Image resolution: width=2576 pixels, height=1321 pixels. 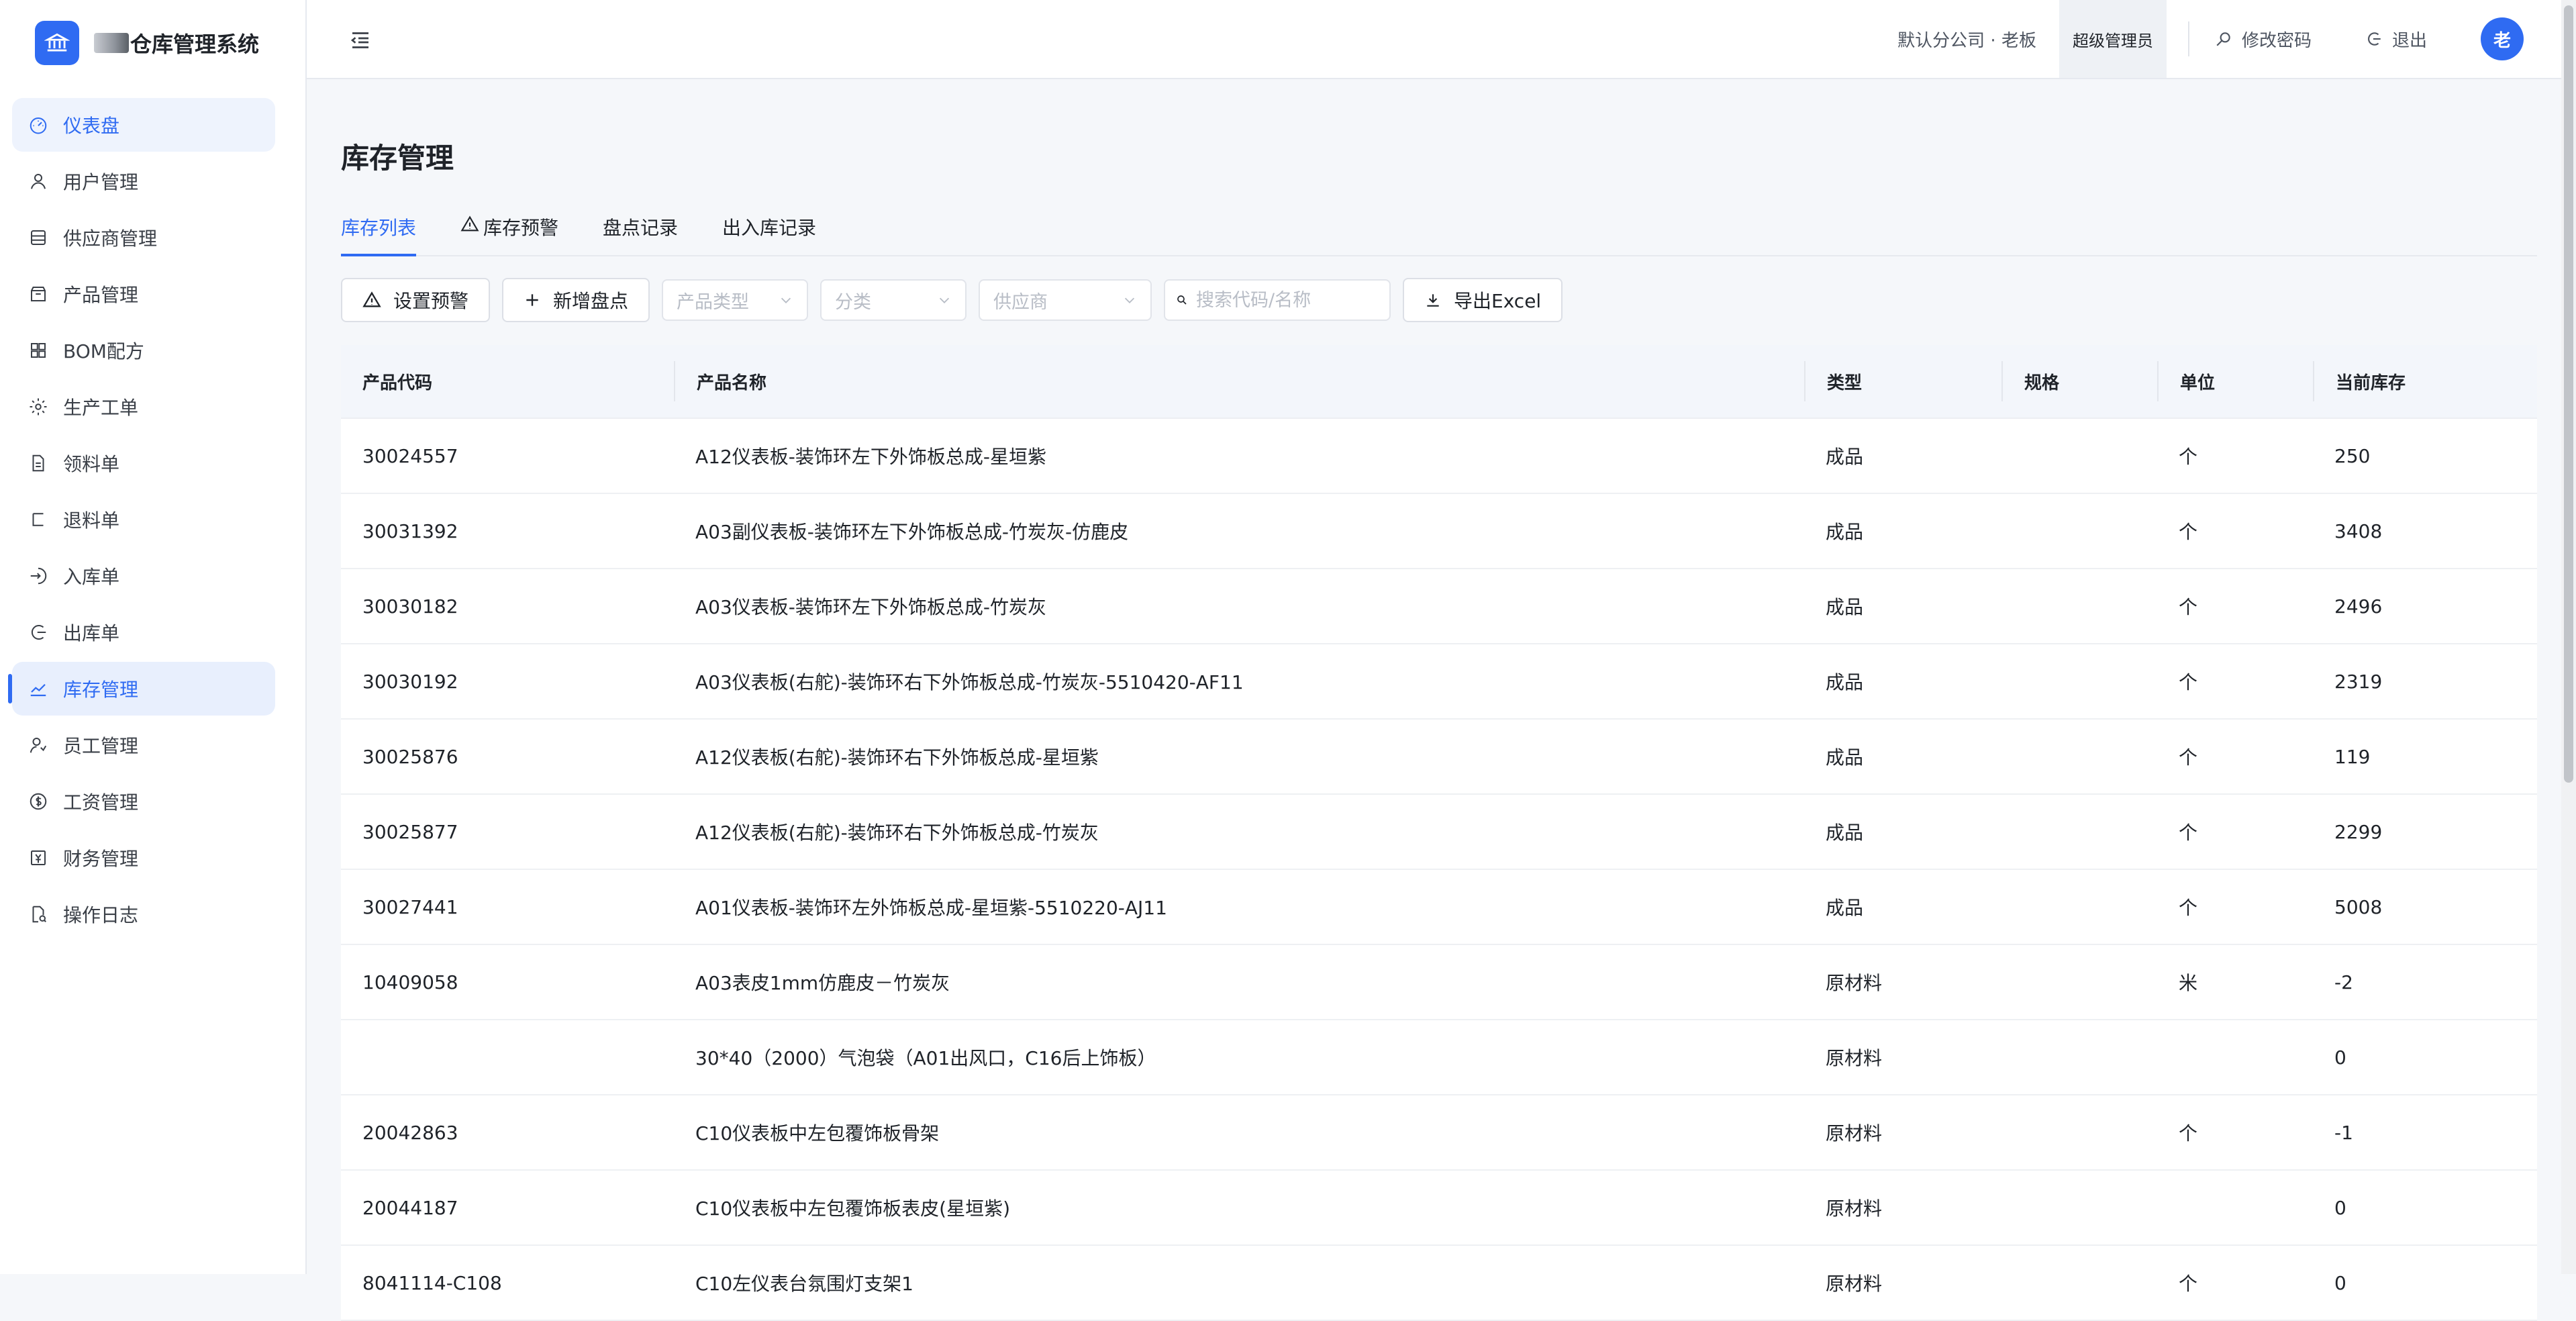 What do you see at coordinates (893, 300) in the screenshot?
I see `category-select: 分类` at bounding box center [893, 300].